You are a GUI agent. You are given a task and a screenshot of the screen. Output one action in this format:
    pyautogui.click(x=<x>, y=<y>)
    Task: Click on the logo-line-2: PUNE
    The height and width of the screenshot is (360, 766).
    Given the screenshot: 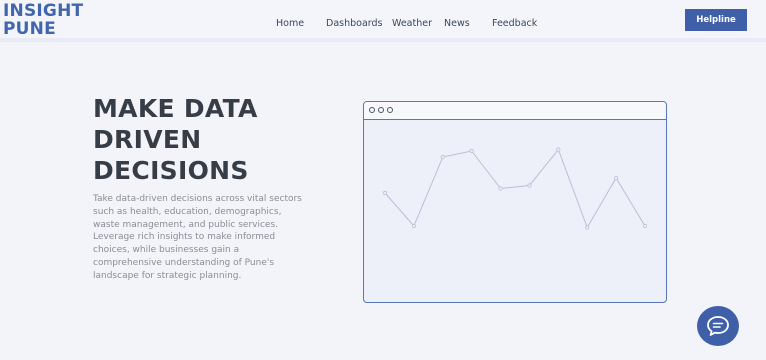 What is the action you would take?
    pyautogui.click(x=29, y=29)
    